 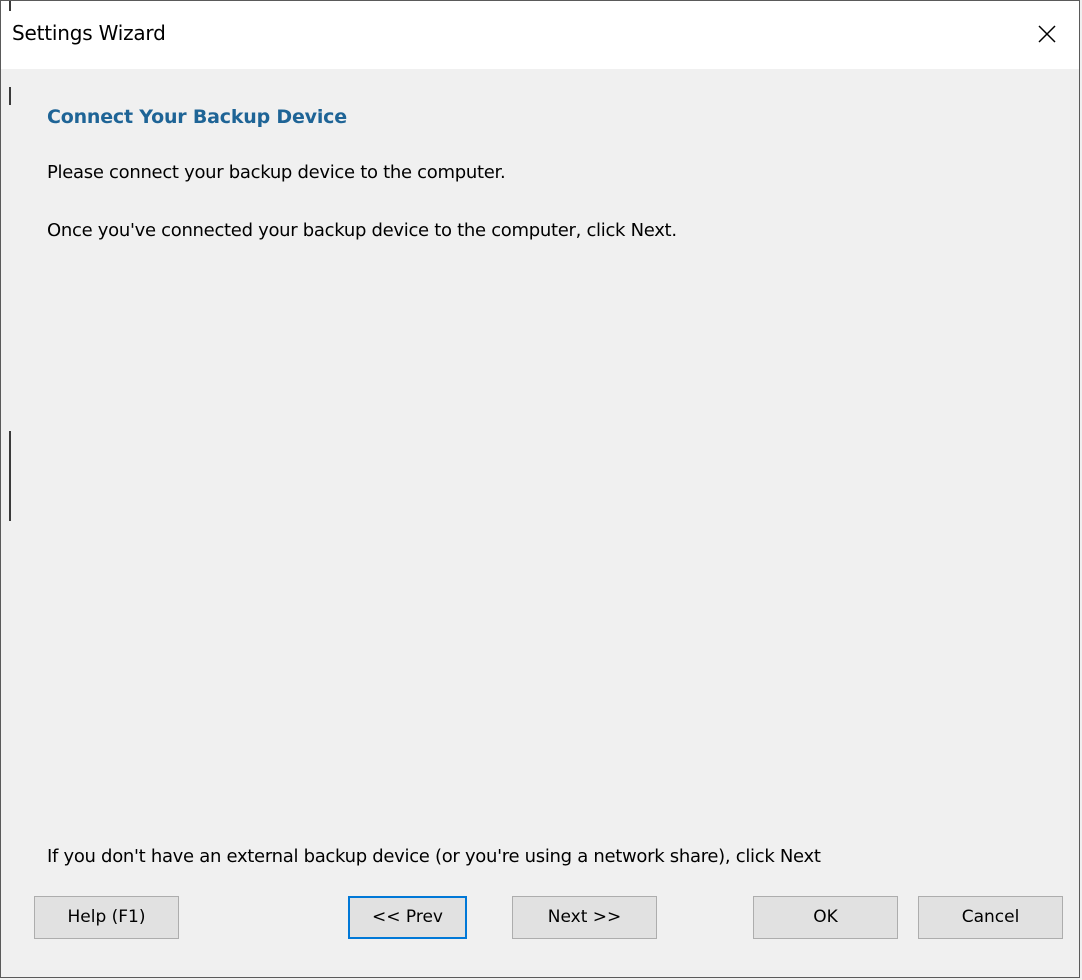 I want to click on close-icon, so click(x=1047, y=34).